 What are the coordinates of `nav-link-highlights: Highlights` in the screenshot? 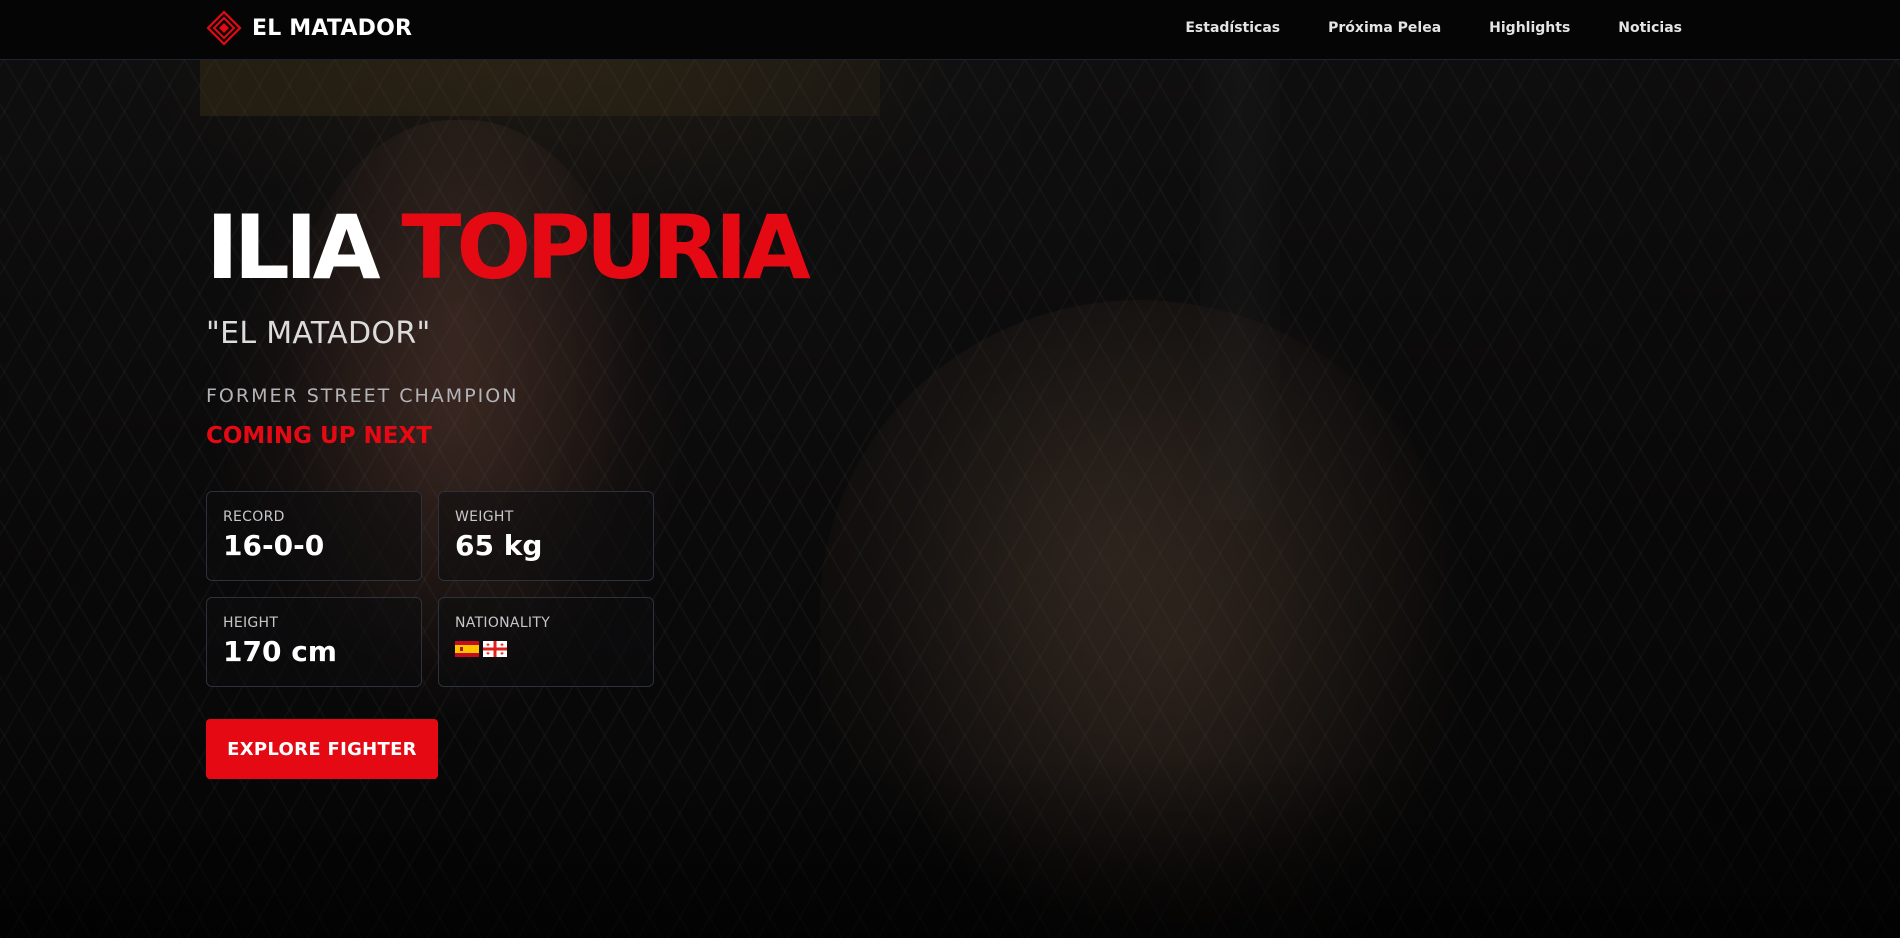 It's located at (1529, 28).